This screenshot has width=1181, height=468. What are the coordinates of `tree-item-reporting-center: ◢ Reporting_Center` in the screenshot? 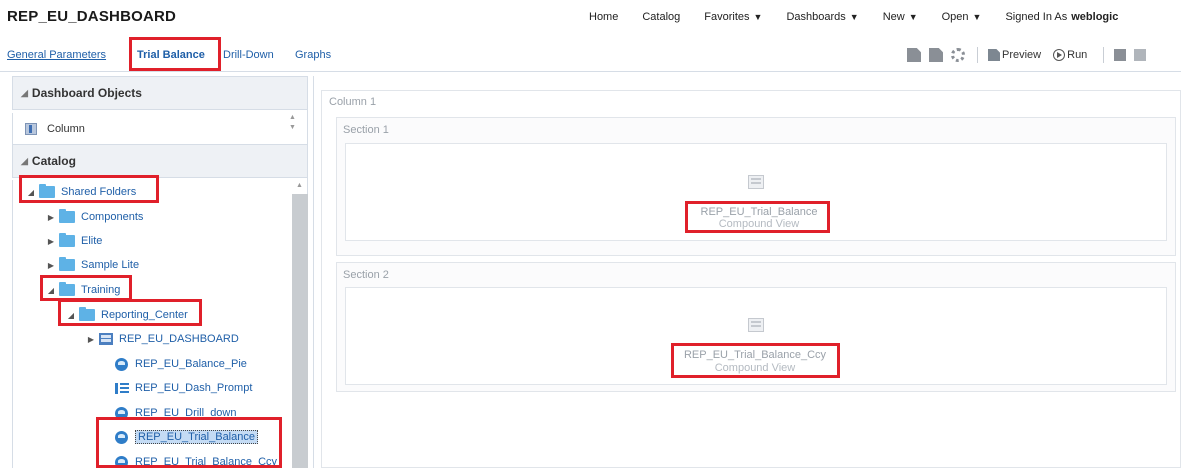 It's located at (125, 315).